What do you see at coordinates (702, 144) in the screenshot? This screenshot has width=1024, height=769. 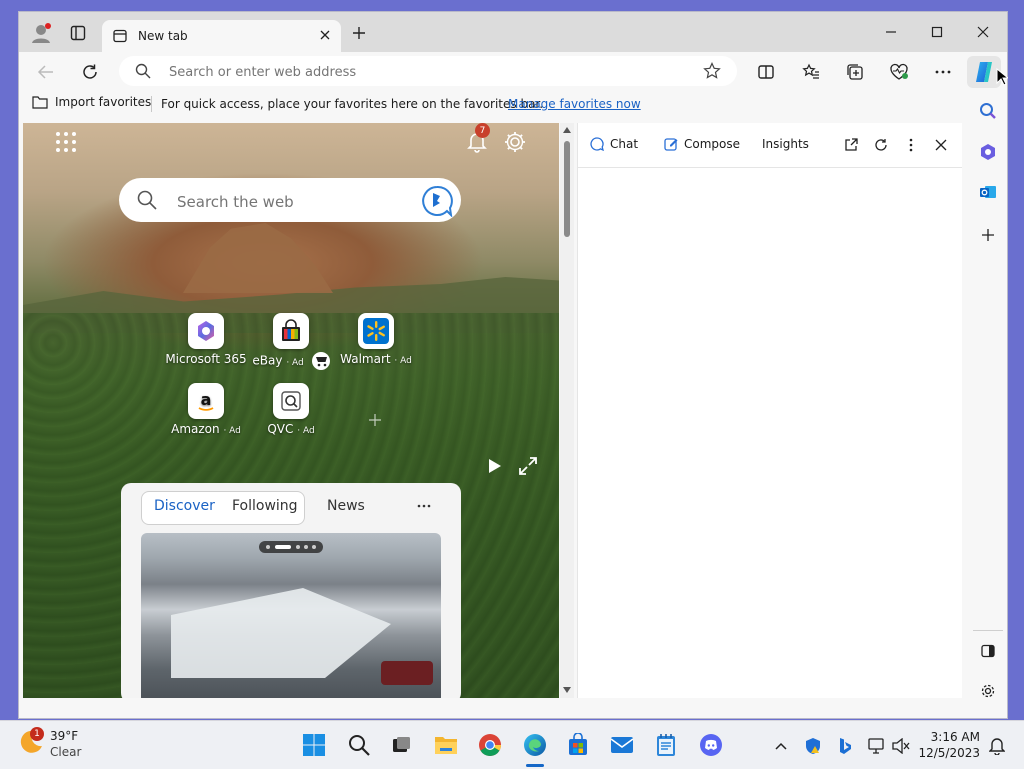 I see `side-tab-compose: Compose` at bounding box center [702, 144].